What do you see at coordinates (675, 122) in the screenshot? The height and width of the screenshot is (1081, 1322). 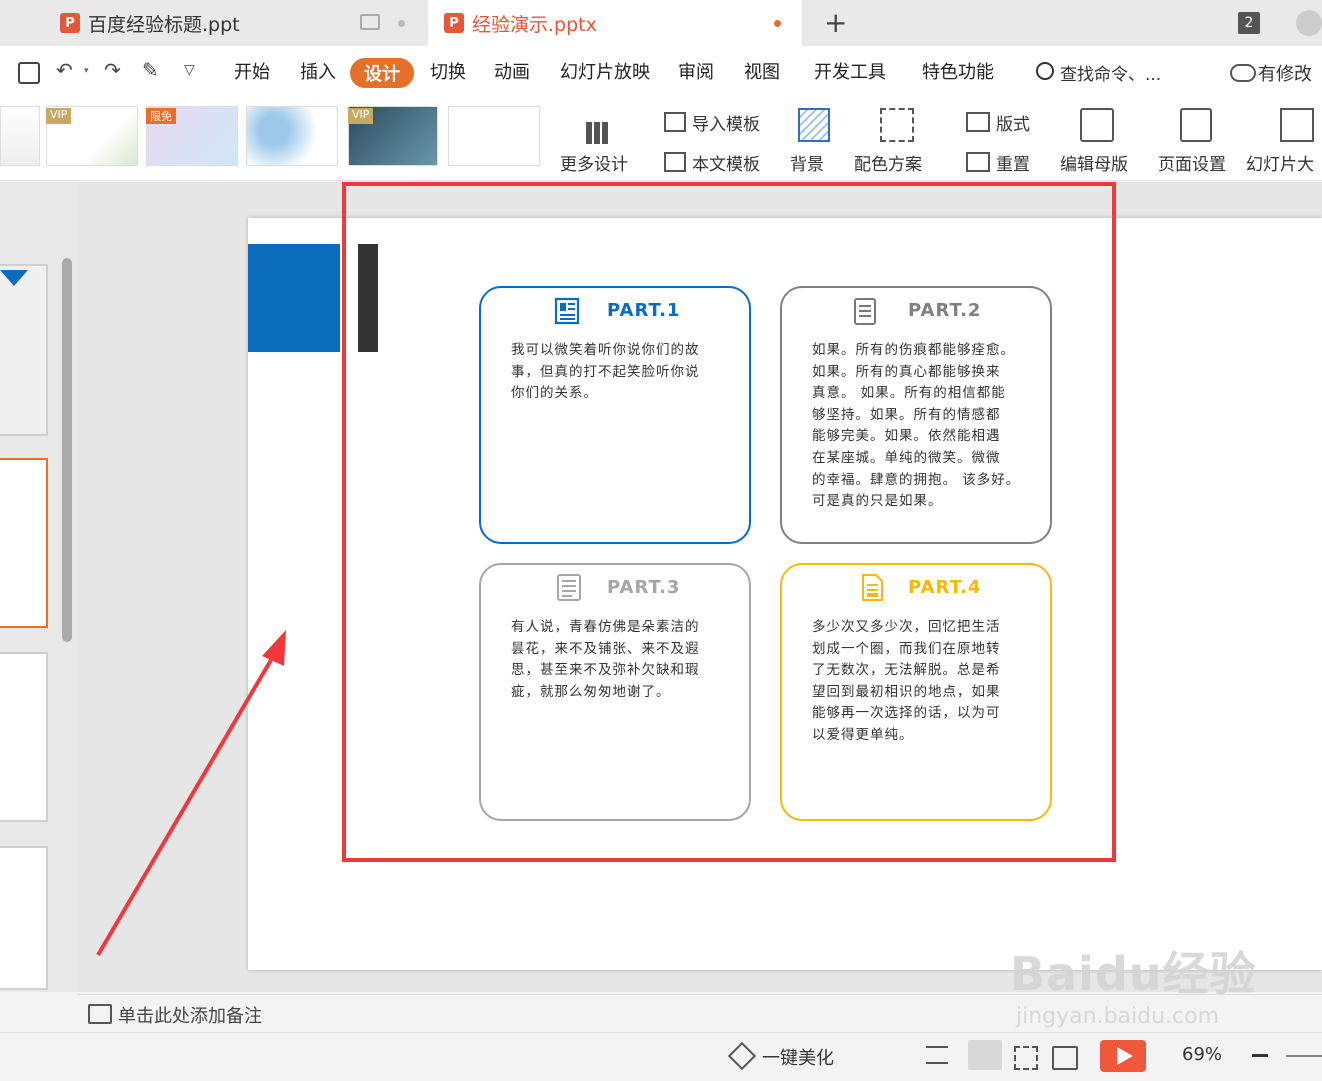 I see `import-template-icon` at bounding box center [675, 122].